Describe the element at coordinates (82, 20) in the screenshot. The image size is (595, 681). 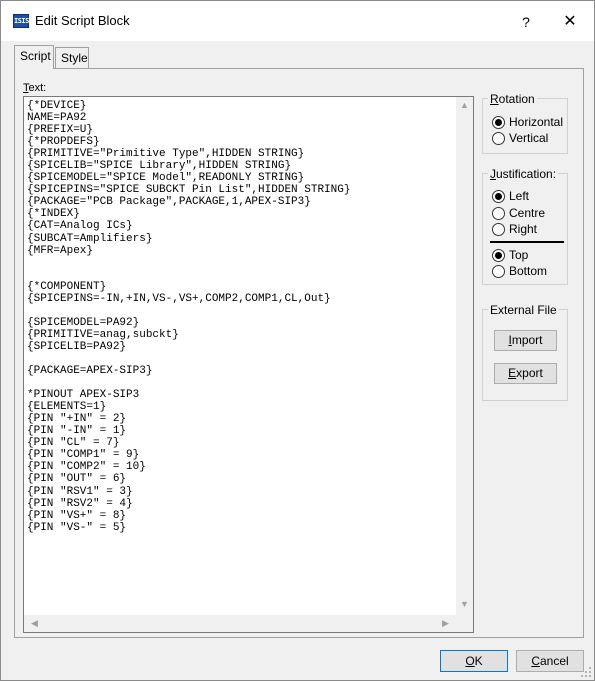
I see `window-title: Edit Script Block` at that location.